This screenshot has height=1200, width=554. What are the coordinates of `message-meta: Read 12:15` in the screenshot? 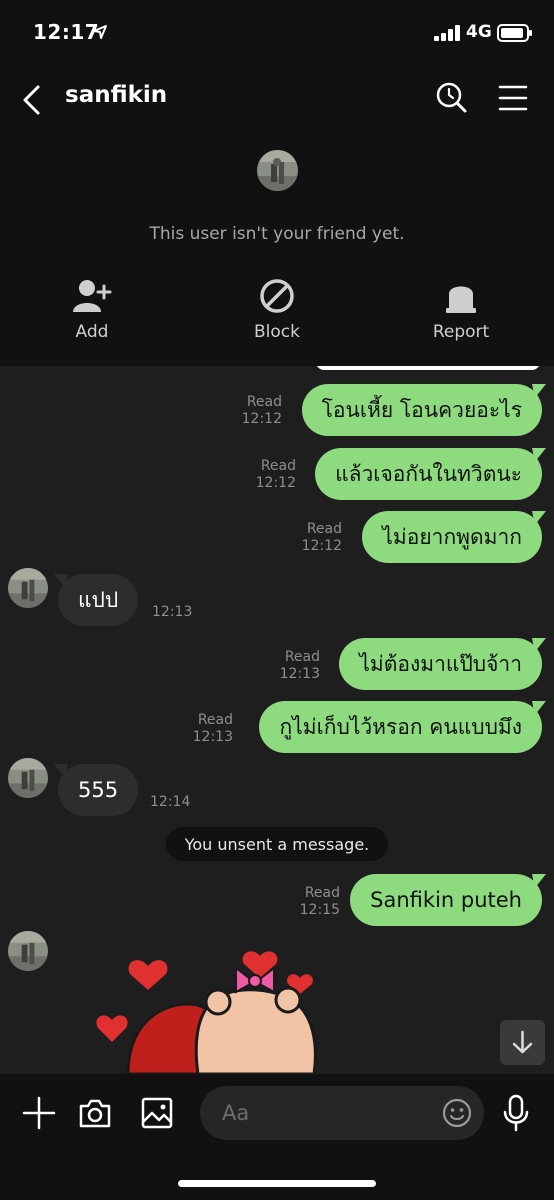 It's located at (320, 902).